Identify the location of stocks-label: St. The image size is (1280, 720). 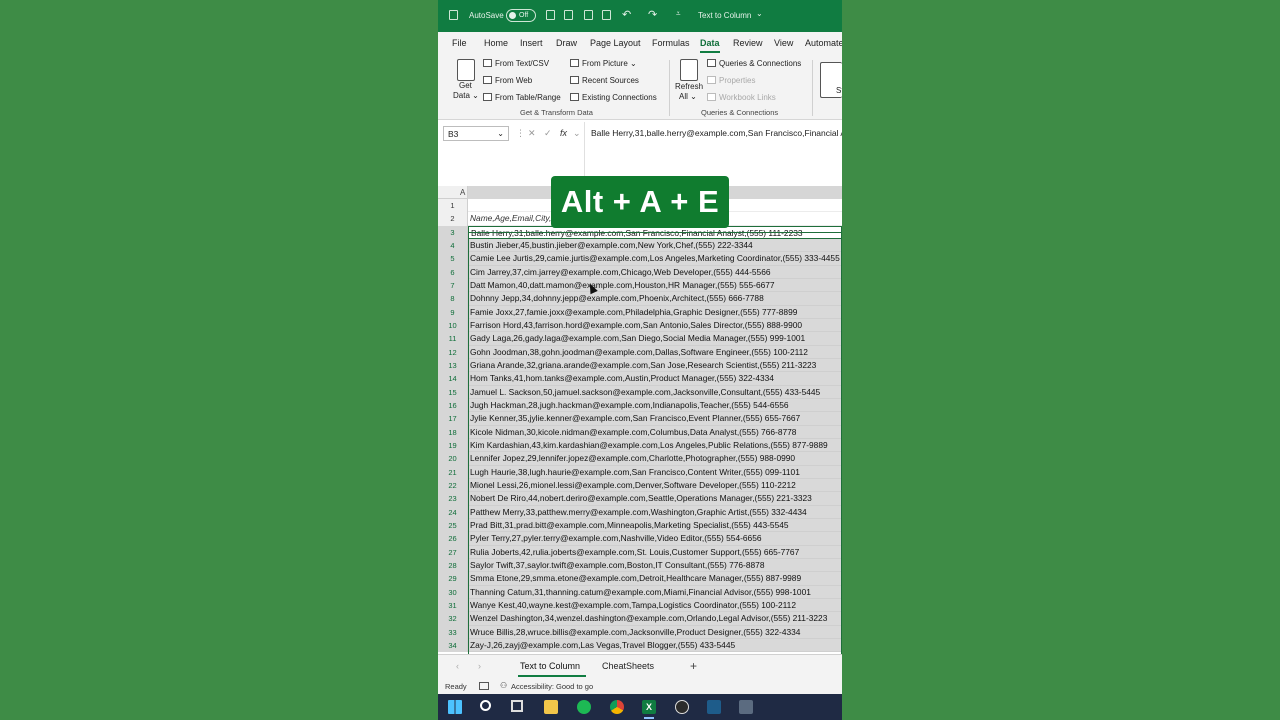
(839, 90).